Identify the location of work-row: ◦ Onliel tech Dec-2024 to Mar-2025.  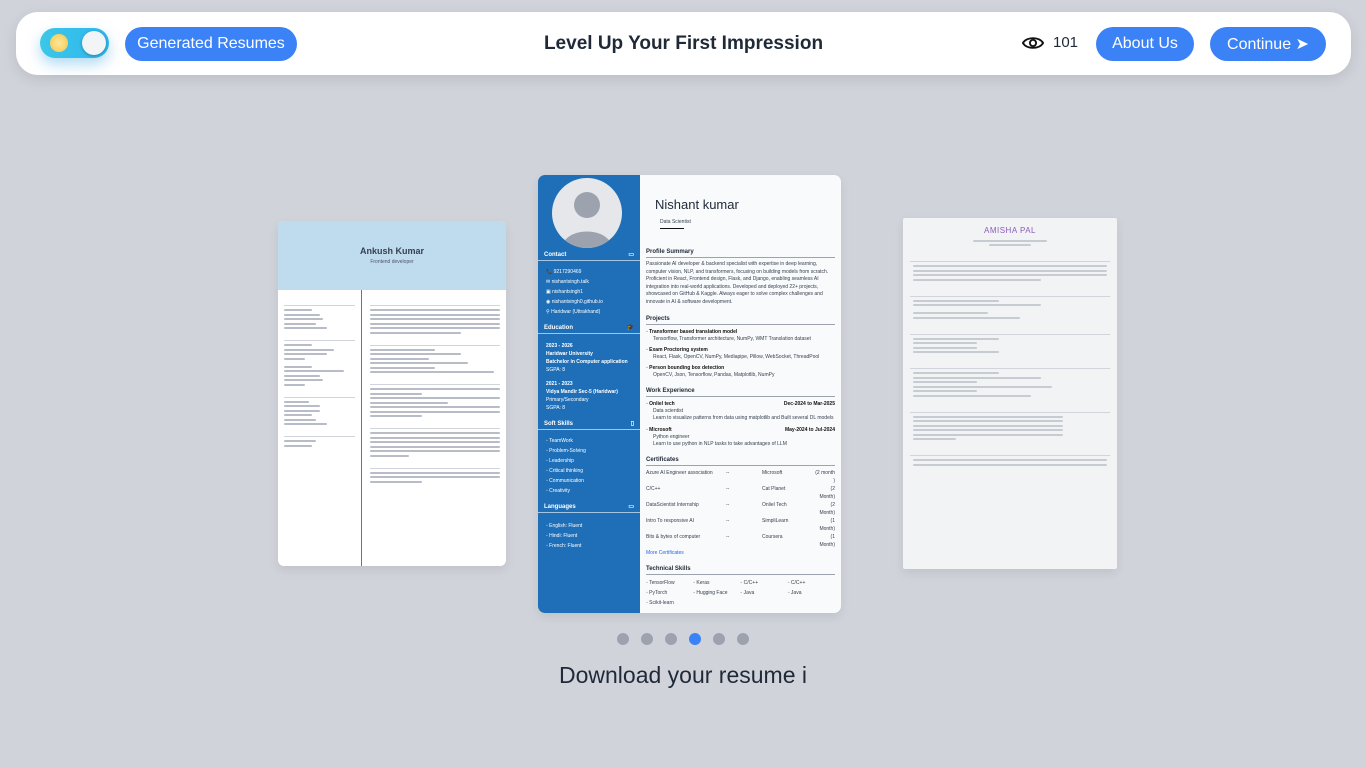
(740, 403).